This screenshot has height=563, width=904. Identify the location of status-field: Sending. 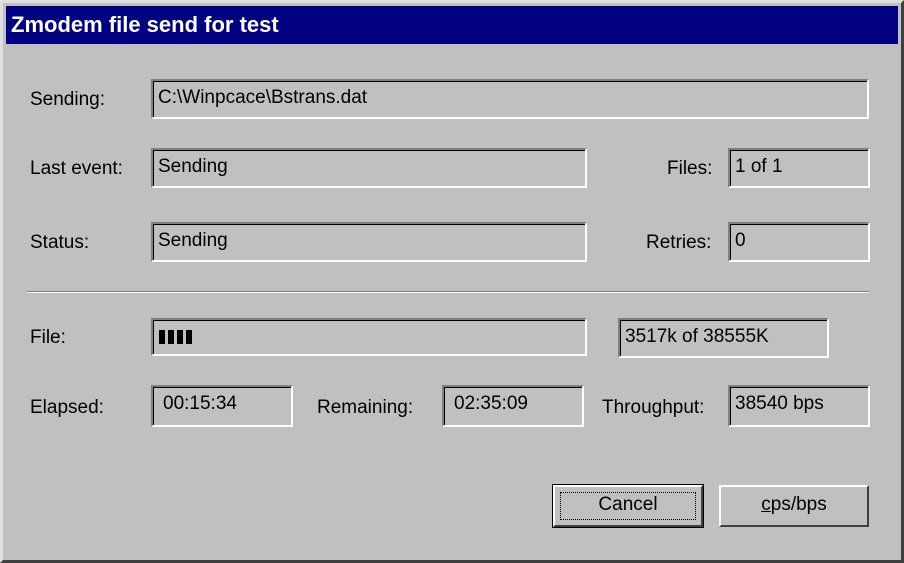
(369, 242).